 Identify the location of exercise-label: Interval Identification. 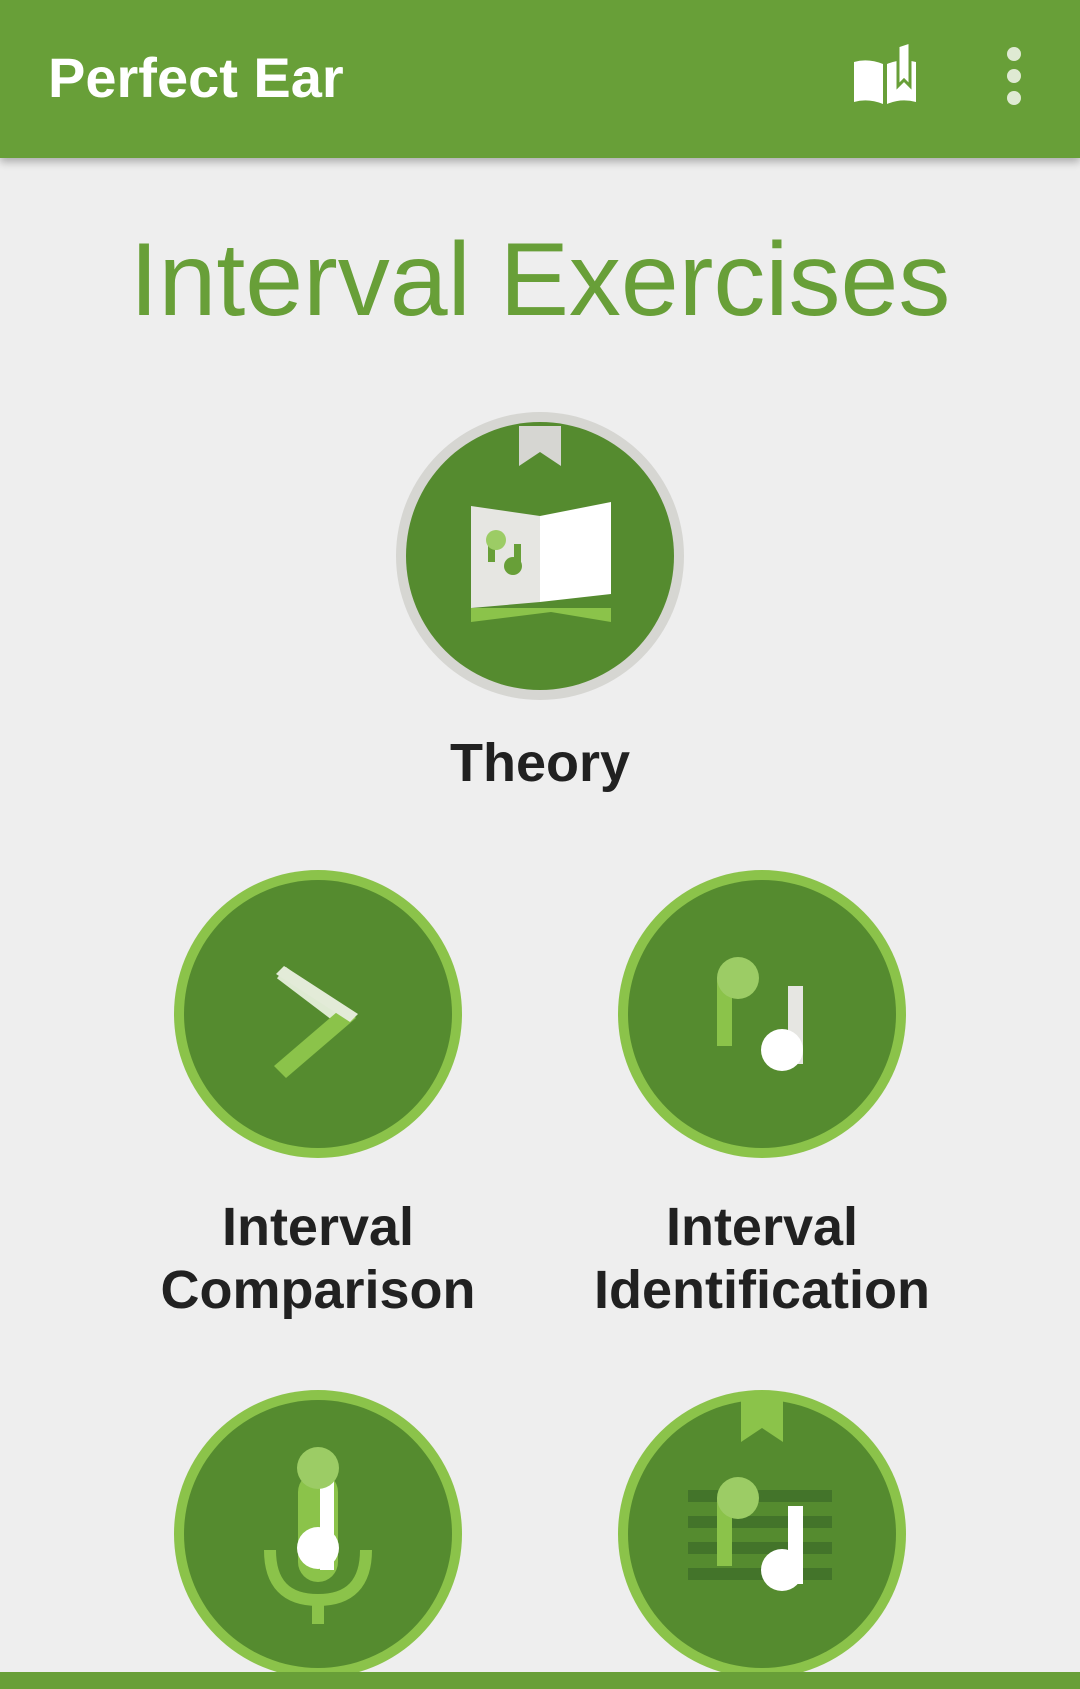
(762, 1259).